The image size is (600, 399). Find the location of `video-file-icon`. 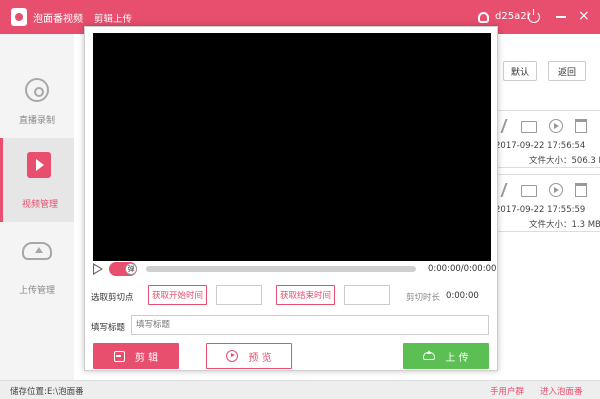

video-file-icon is located at coordinates (39, 165).